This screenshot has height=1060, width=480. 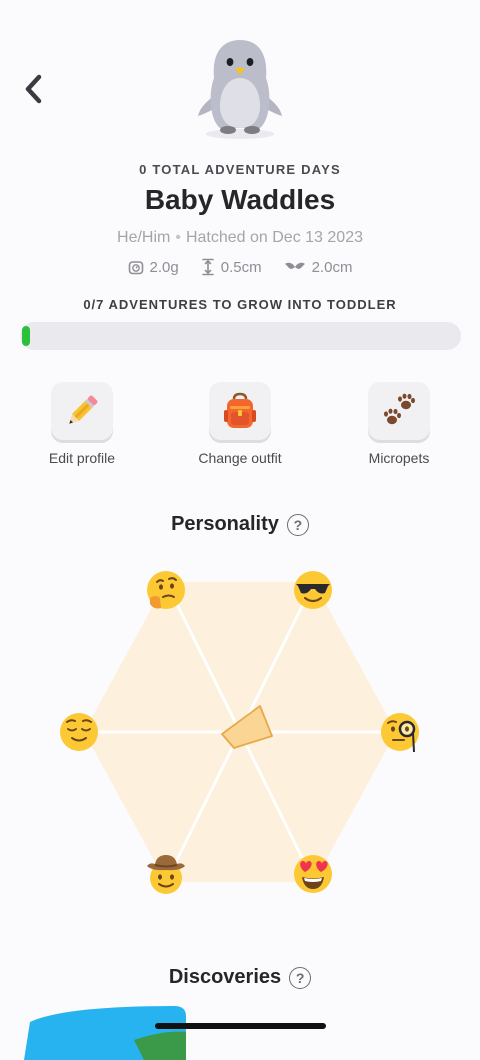 I want to click on change-outfit-tile, so click(x=240, y=411).